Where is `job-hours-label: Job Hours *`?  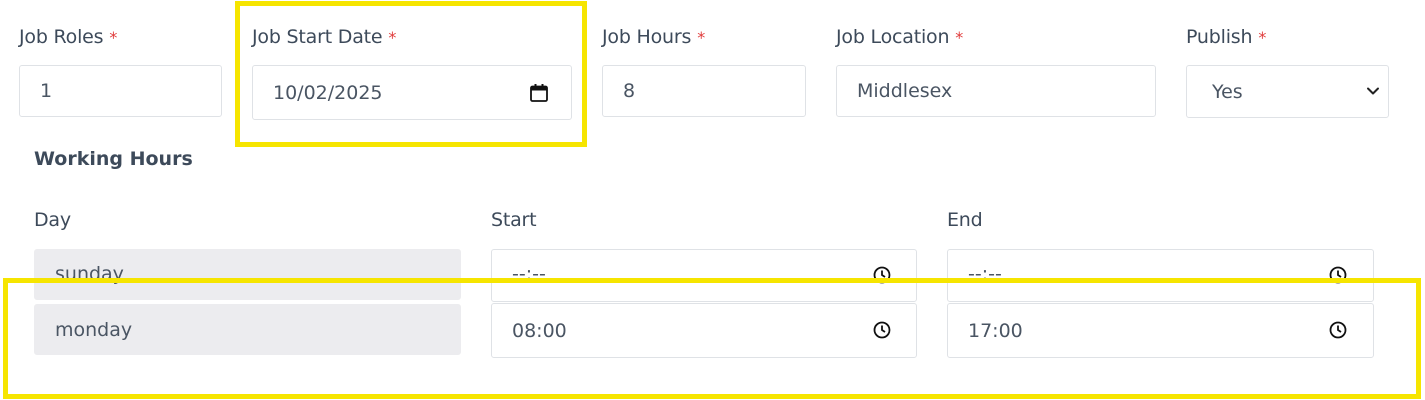 job-hours-label: Job Hours * is located at coordinates (654, 37).